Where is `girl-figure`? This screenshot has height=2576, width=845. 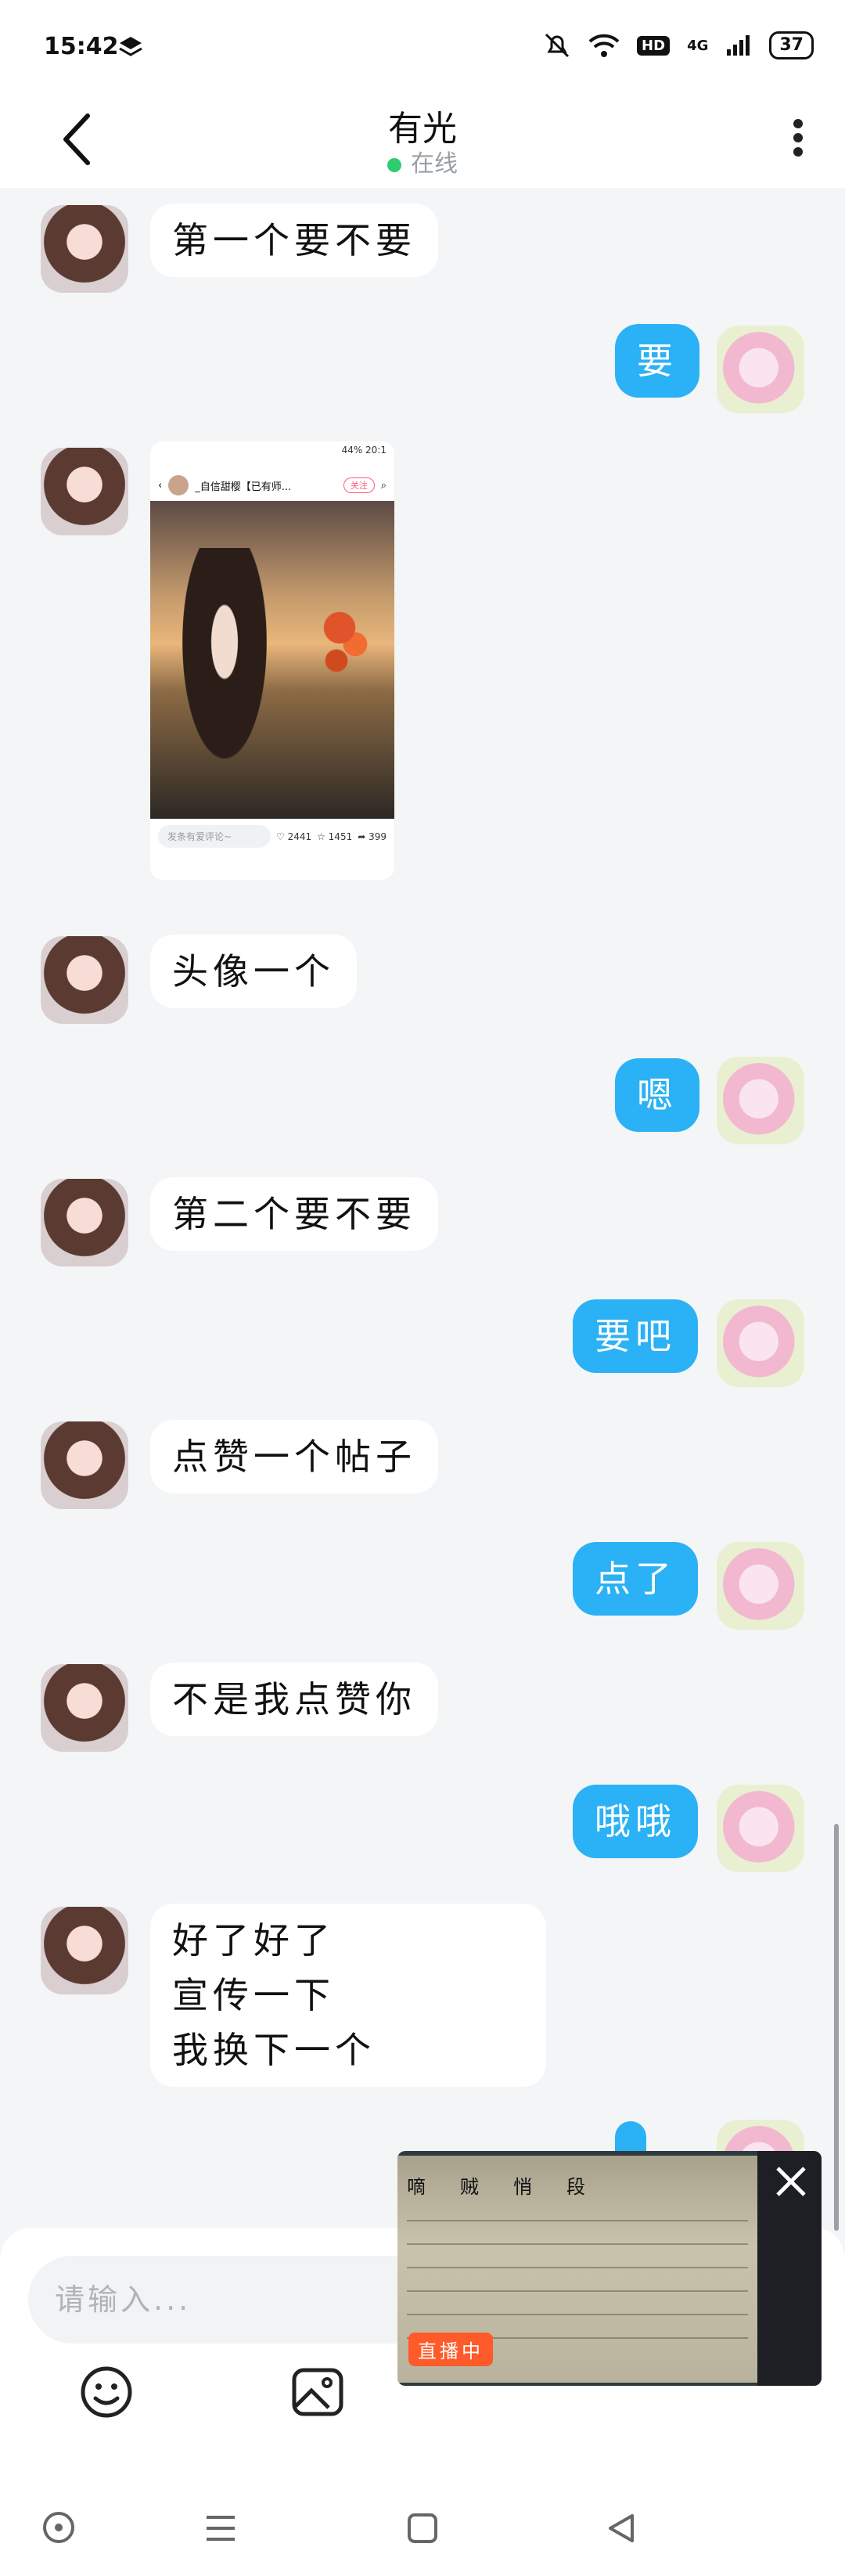 girl-figure is located at coordinates (225, 665).